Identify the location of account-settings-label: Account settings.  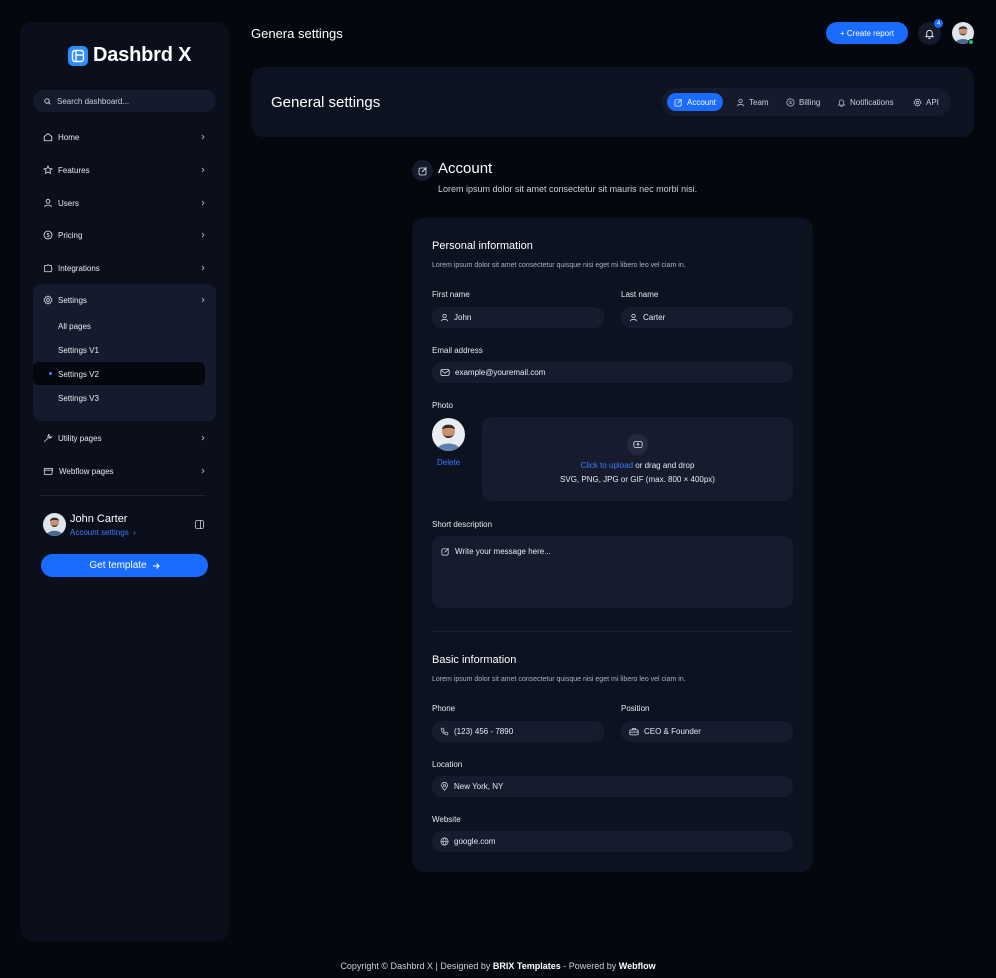
(99, 532).